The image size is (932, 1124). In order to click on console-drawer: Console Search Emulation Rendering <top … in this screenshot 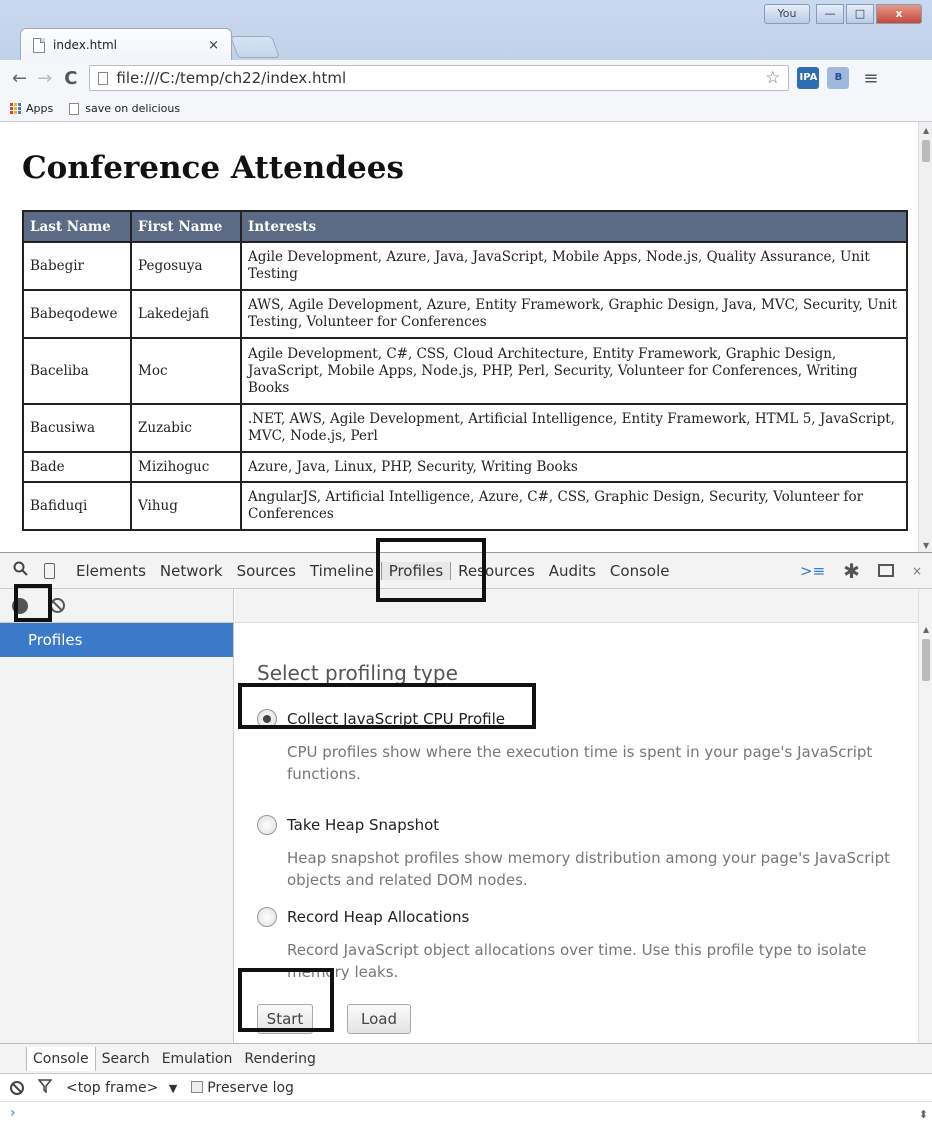, I will do `click(466, 1083)`.